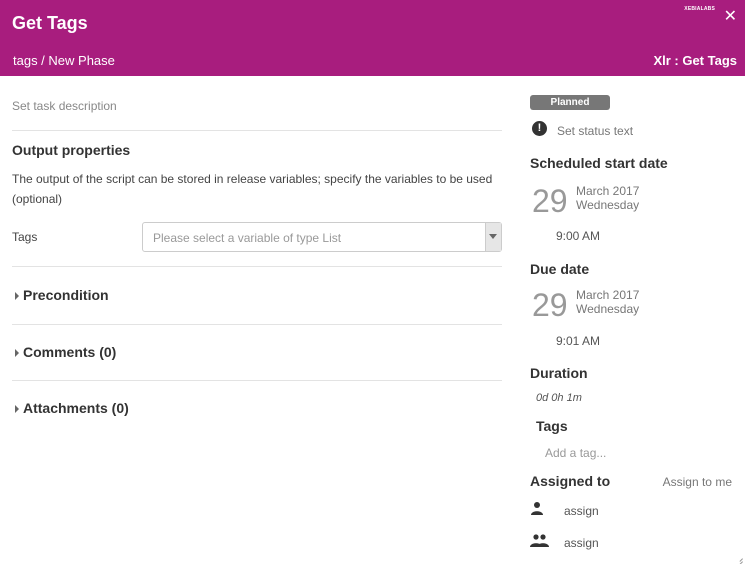 This screenshot has width=745, height=564. I want to click on status-badge: Planned, so click(570, 102).